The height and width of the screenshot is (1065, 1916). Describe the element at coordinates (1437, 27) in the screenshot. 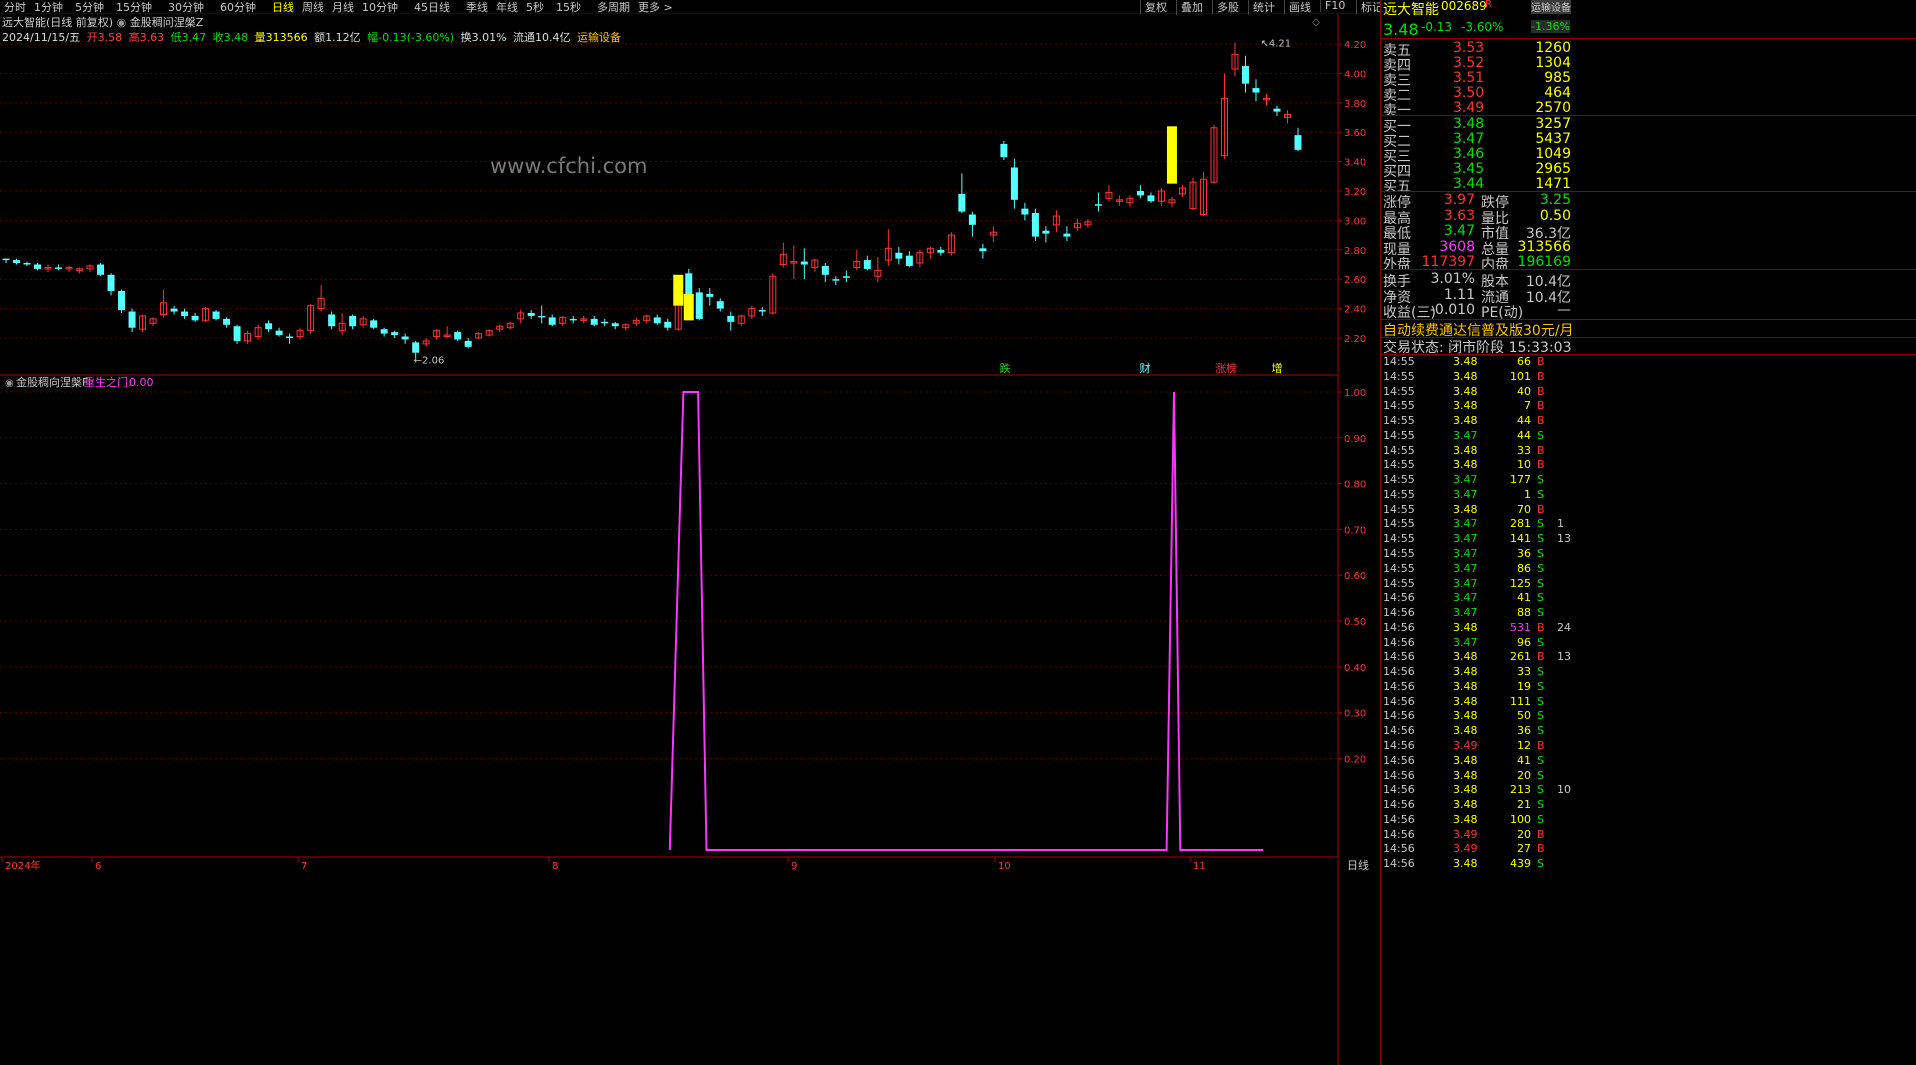

I see `last-change: -0.13` at that location.